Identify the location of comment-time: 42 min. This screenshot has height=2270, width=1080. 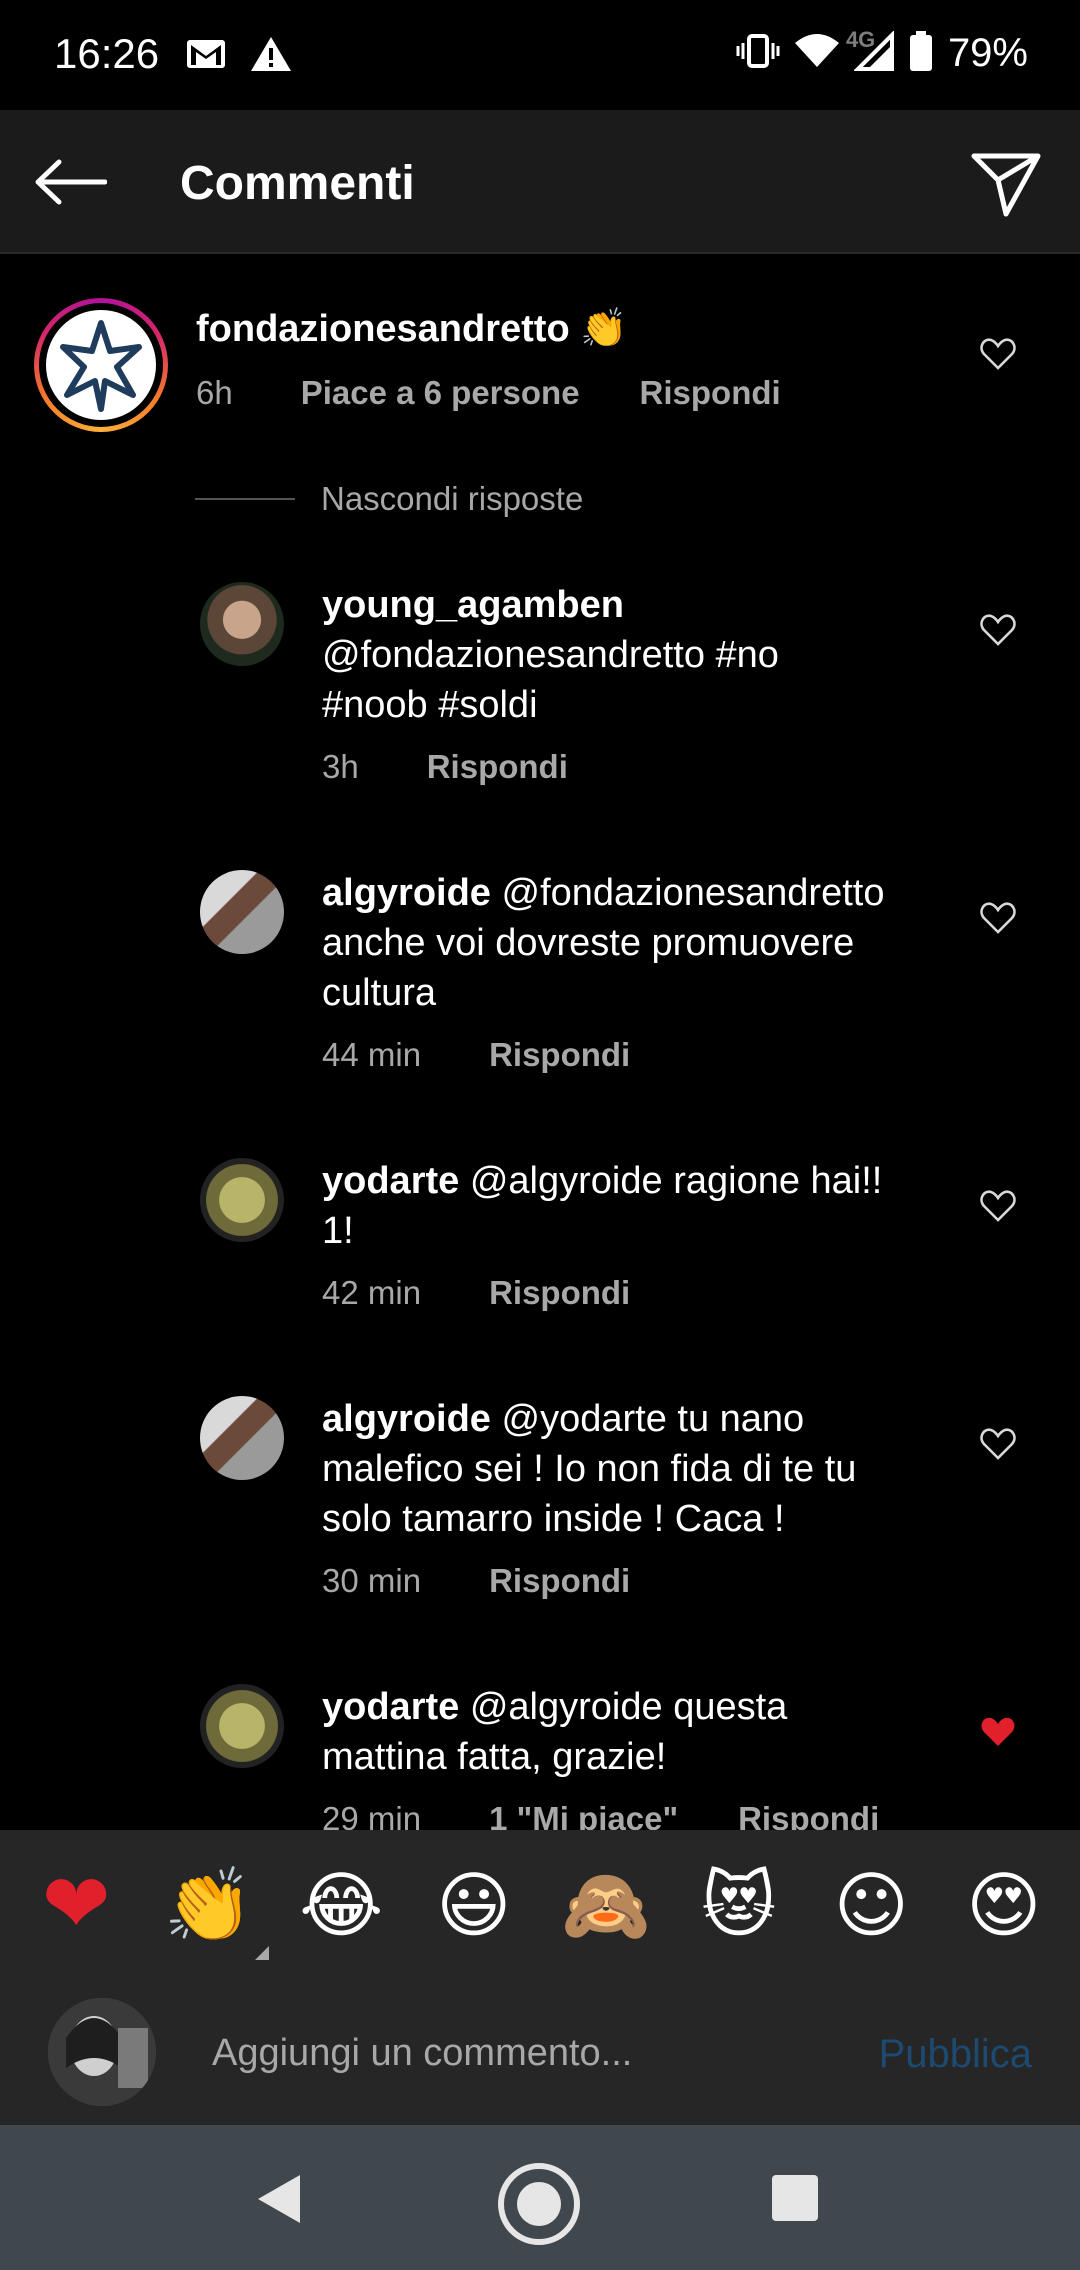
(372, 1292).